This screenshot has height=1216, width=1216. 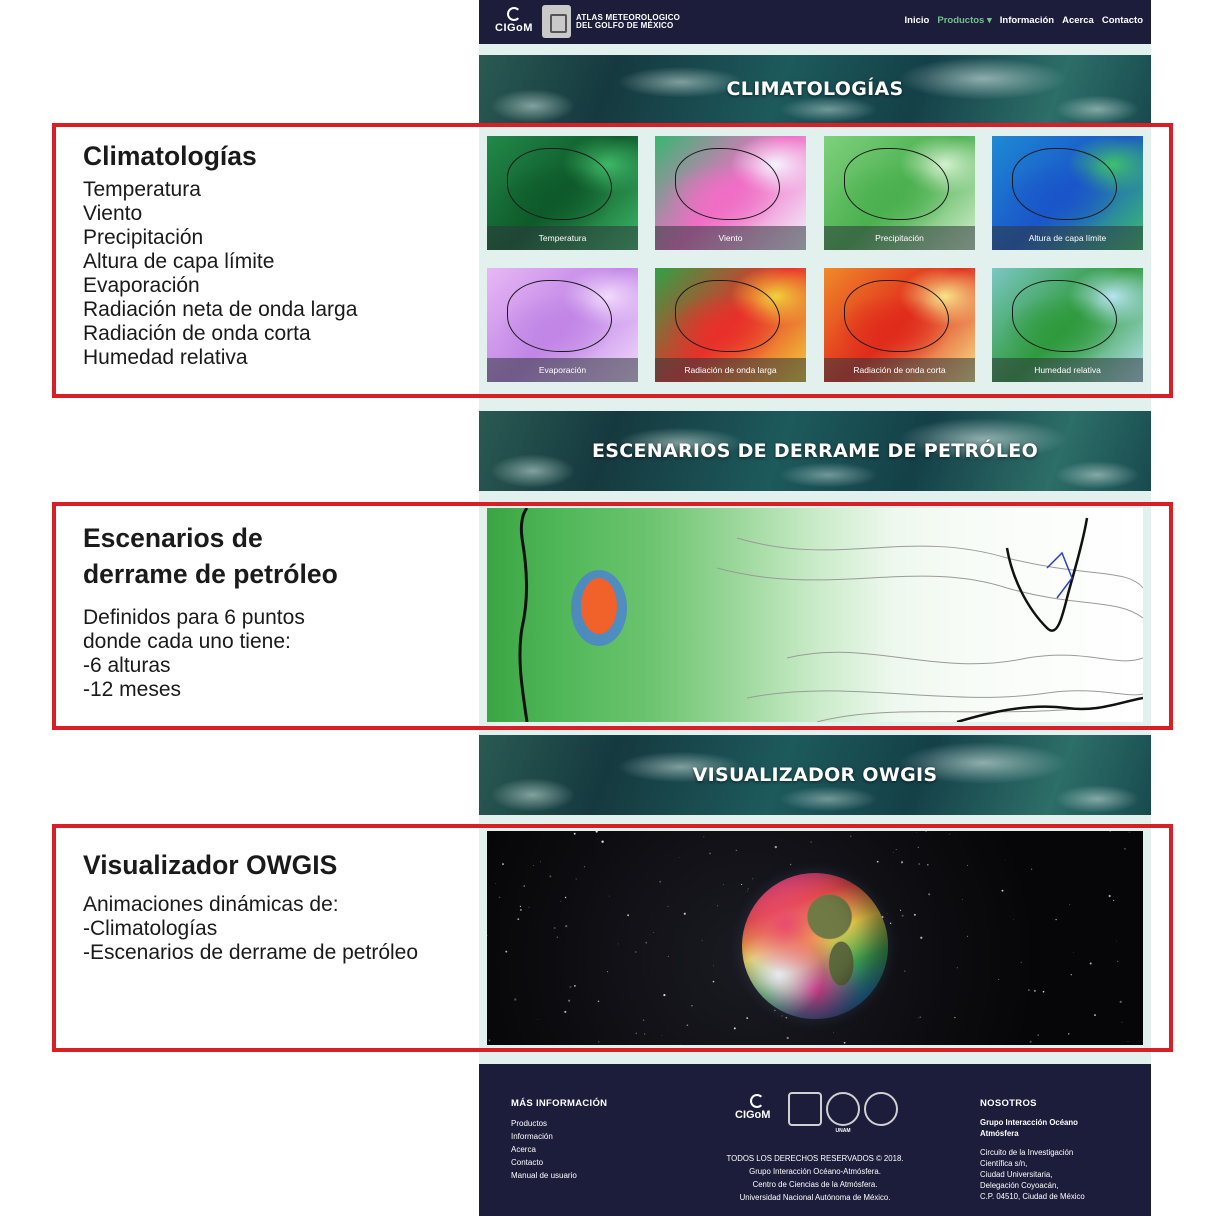 I want to click on nav-link-contacto: Contacto, so click(x=1122, y=20).